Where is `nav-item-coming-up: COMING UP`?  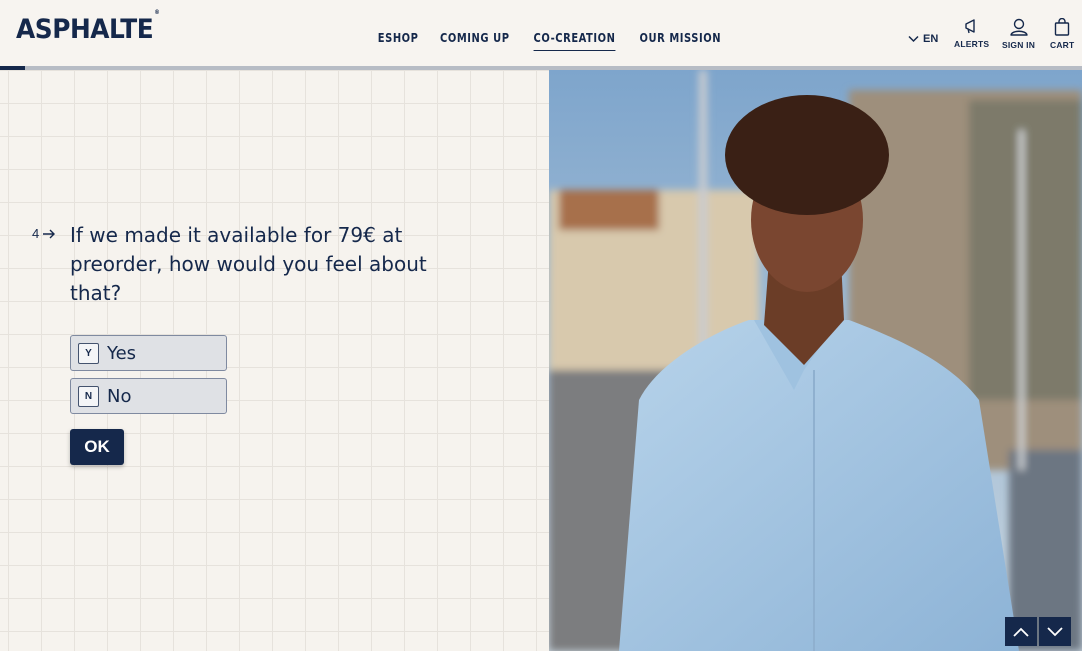 nav-item-coming-up: COMING UP is located at coordinates (475, 41).